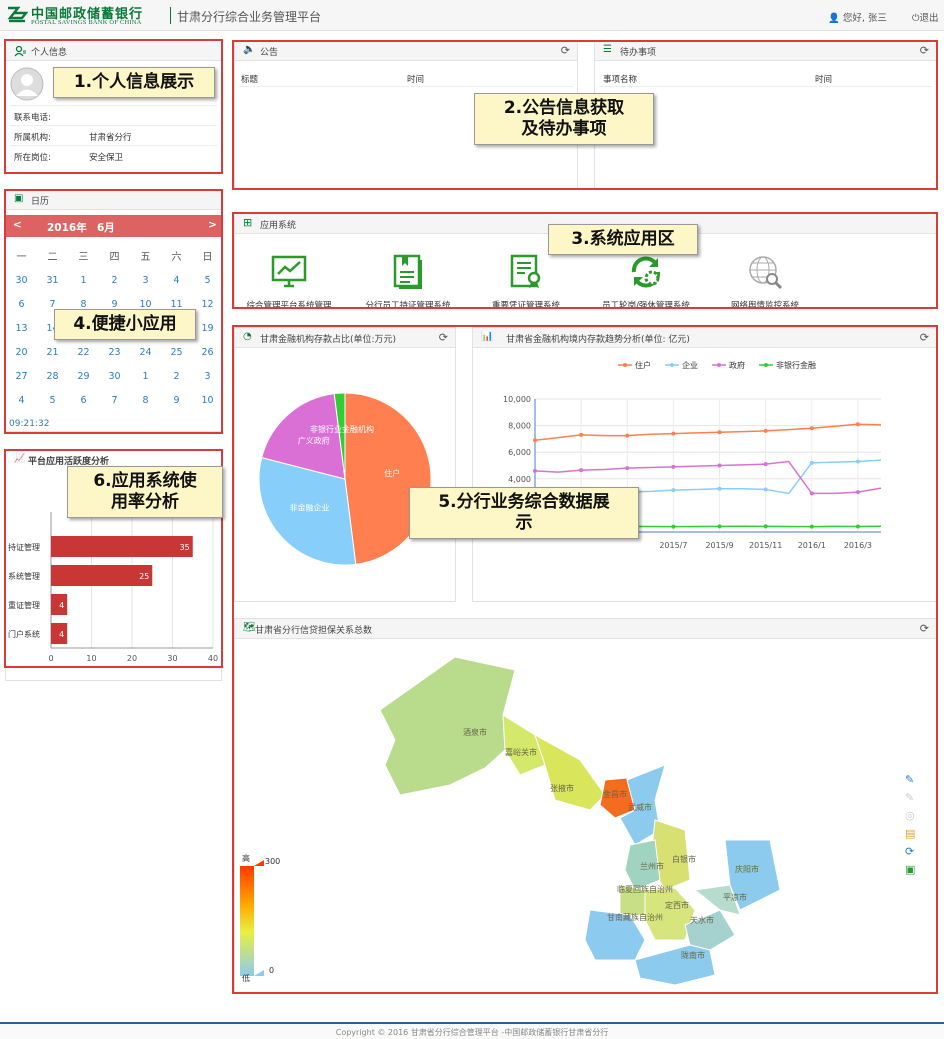 The width and height of the screenshot is (944, 1039). Describe the element at coordinates (796, 365) in the screenshot. I see `legend-label: 非银行金融` at that location.